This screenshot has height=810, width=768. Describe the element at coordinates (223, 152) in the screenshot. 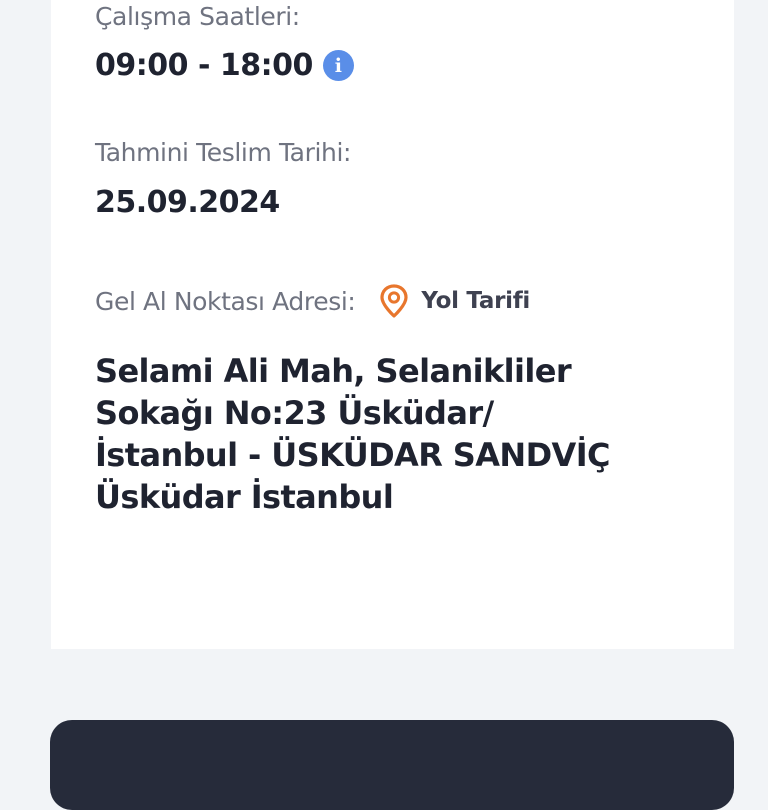

I see `estimated-delivery-label: Tahmini Teslim Tarihi:` at that location.